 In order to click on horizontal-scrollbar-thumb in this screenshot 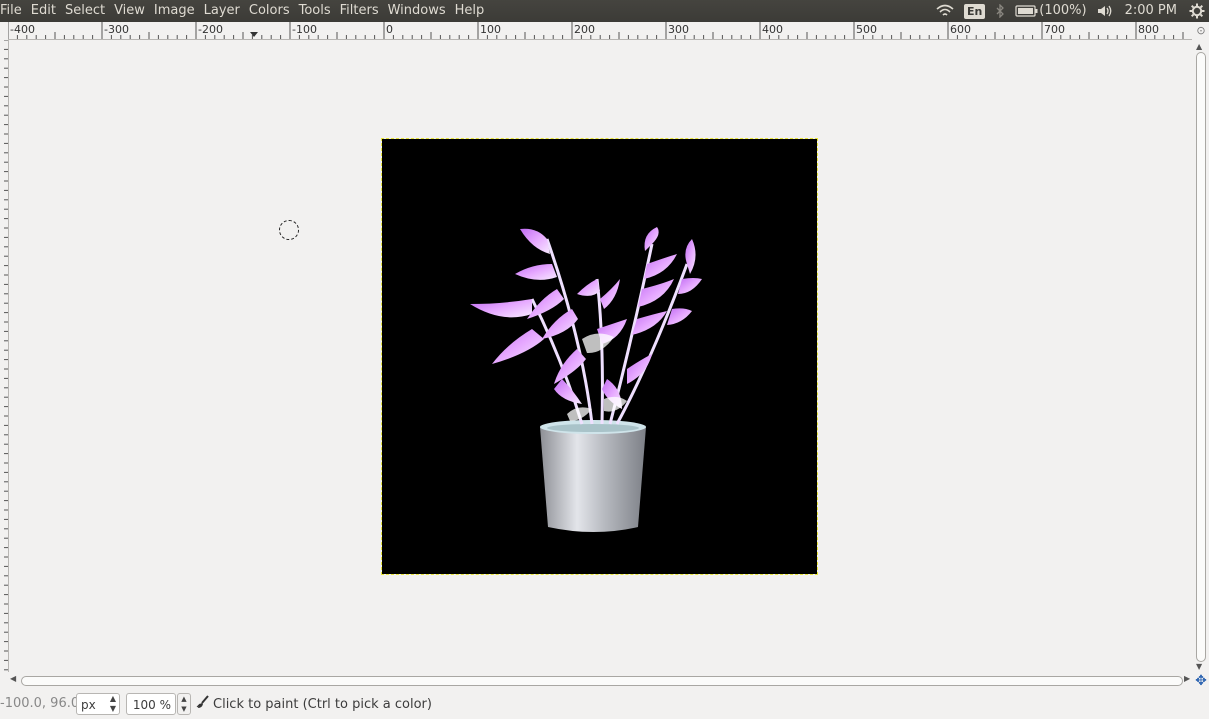, I will do `click(602, 681)`.